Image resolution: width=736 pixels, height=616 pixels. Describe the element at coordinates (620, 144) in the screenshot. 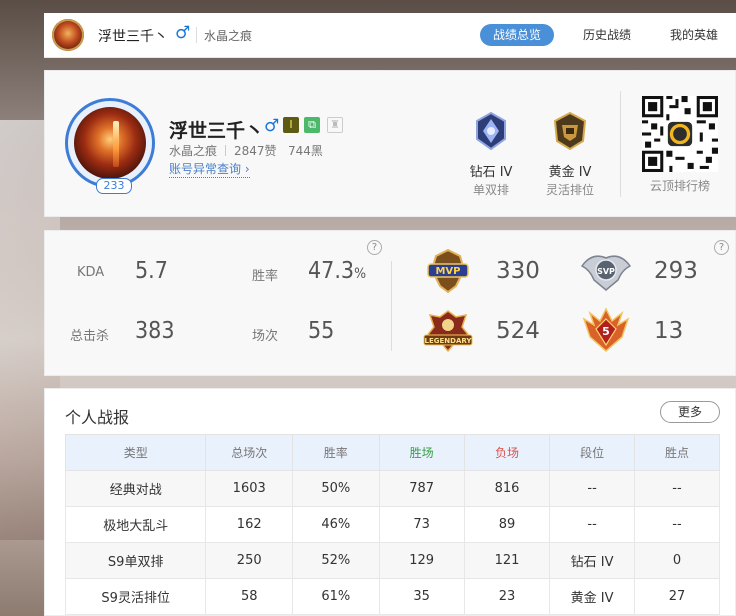

I see `profile-divider` at that location.